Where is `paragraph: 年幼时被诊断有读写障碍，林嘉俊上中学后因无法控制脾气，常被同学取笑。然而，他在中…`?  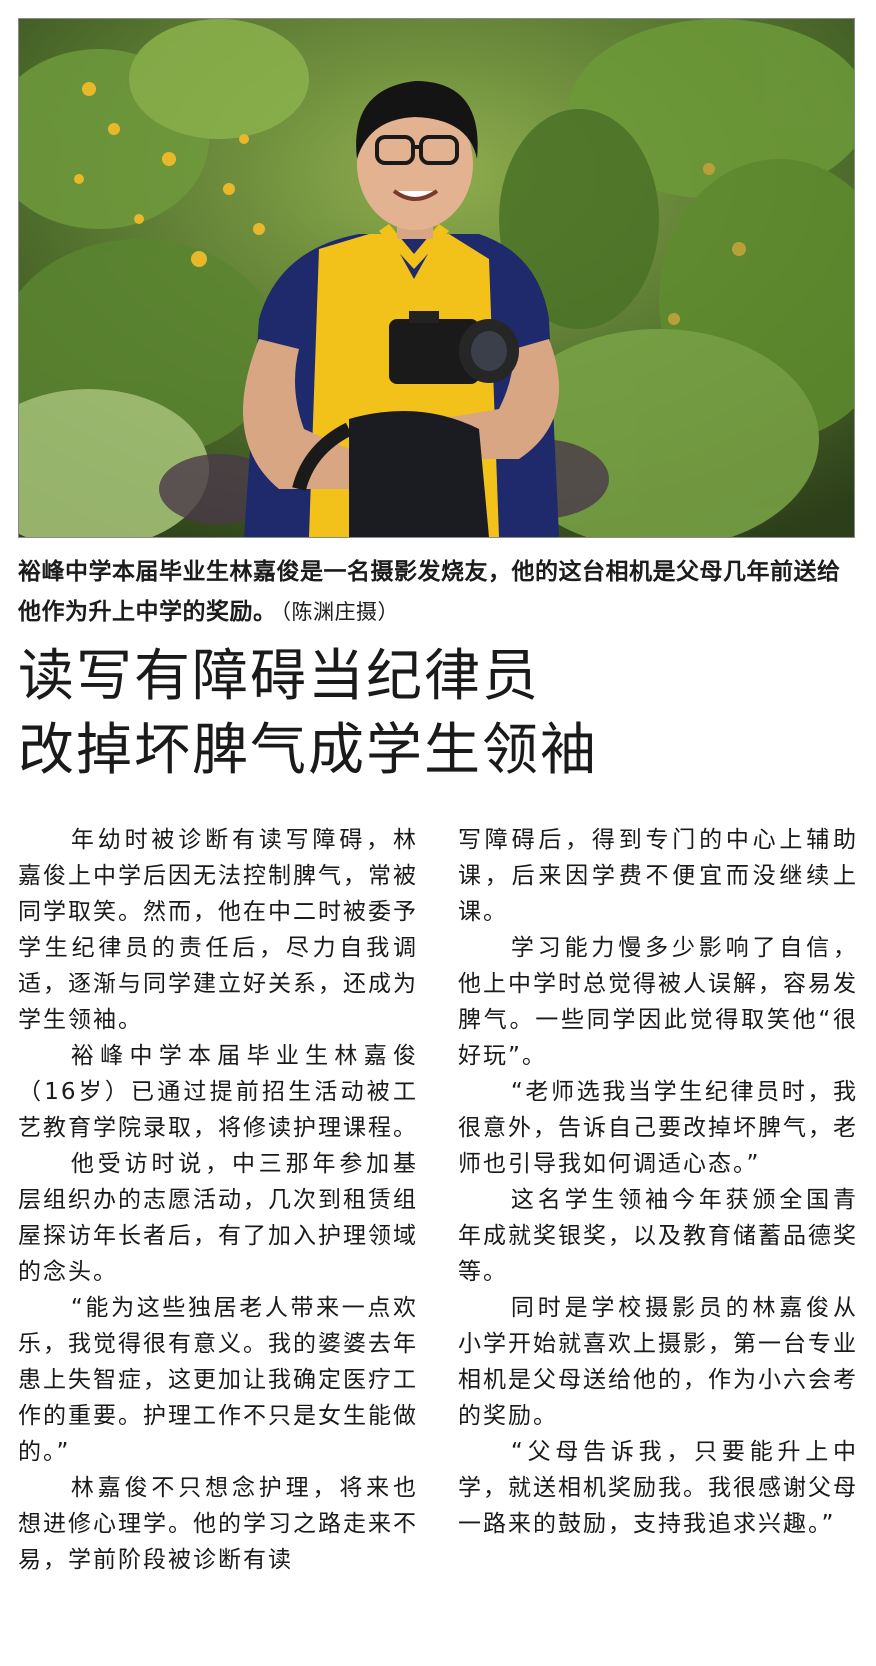 paragraph: 年幼时被诊断有读写障碍，林嘉俊上中学后因无法控制脾气，常被同学取笑。然而，他在中… is located at coordinates (218, 930).